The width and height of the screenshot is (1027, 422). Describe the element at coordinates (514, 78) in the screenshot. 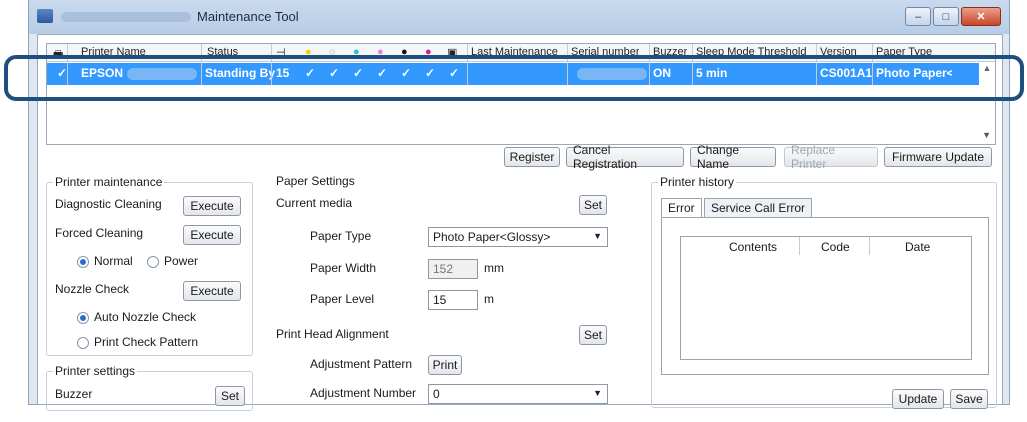

I see `highlight-annotation` at that location.